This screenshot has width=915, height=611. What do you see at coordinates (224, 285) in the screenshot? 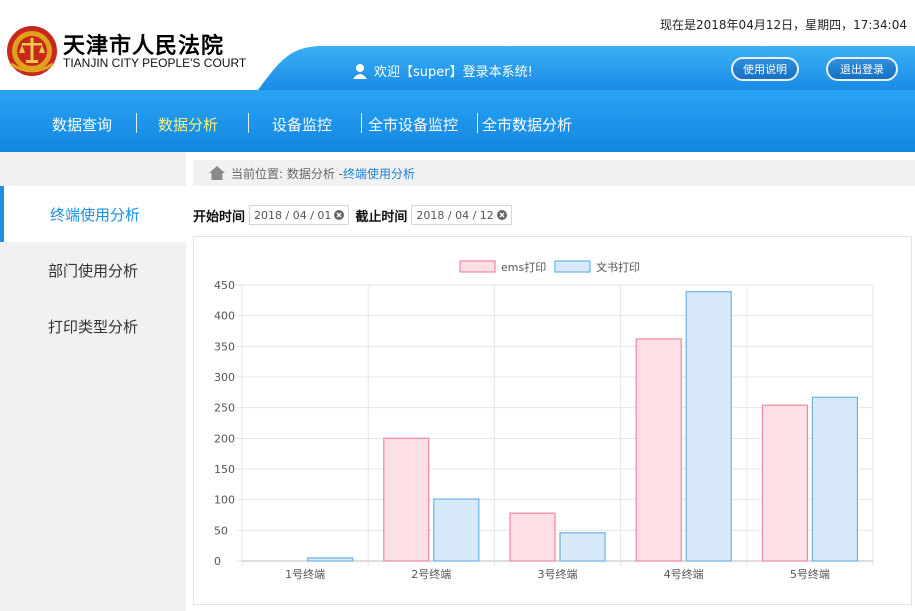
I see `y-tick-label: 450` at bounding box center [224, 285].